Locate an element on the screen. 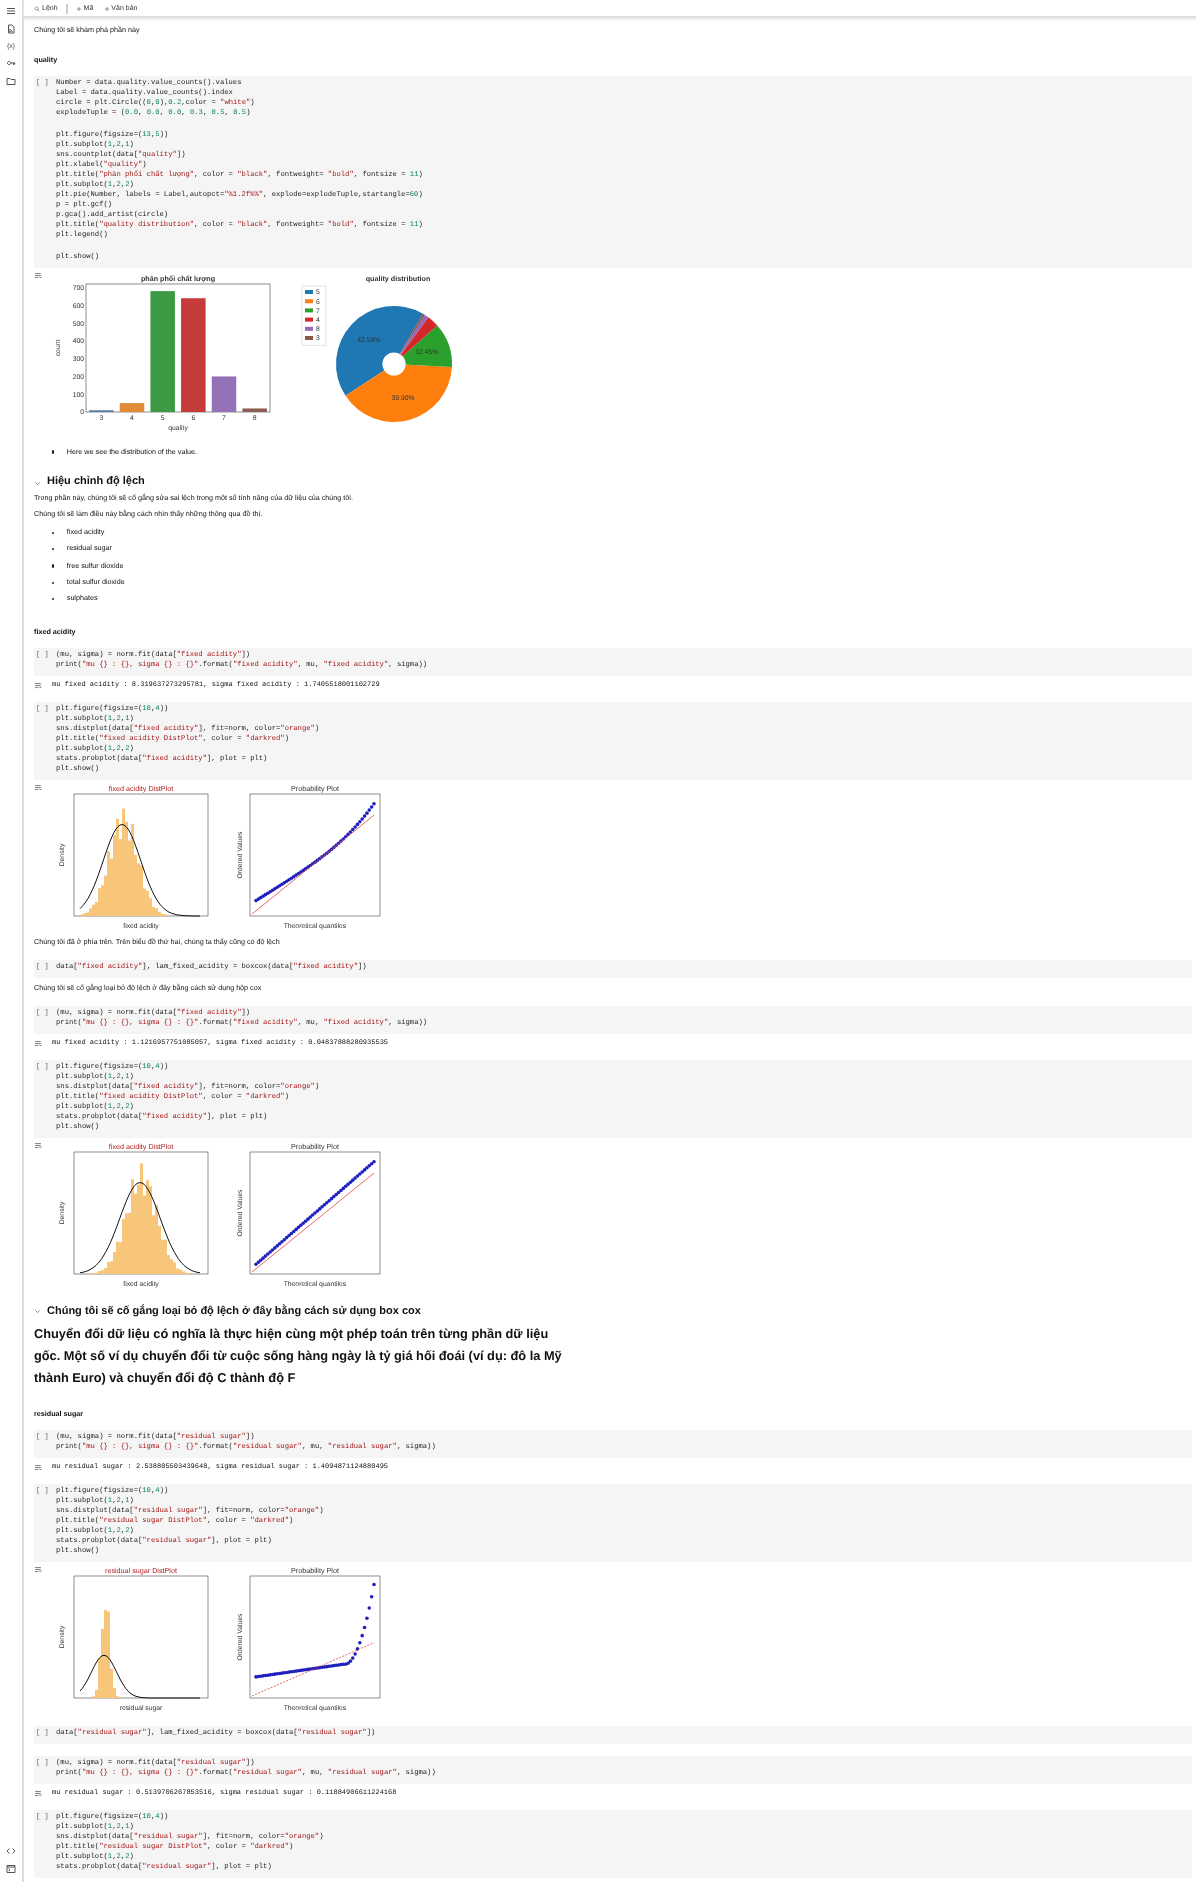 Image resolution: width=1196 pixels, height=1882 pixels. output-icon is located at coordinates (38, 276).